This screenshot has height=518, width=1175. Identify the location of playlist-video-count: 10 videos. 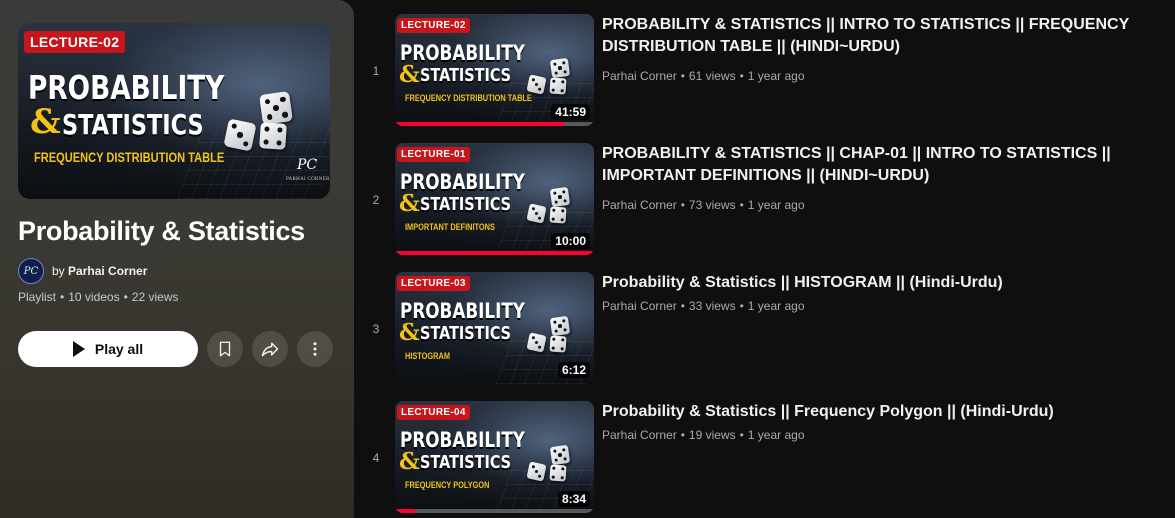
(94, 297).